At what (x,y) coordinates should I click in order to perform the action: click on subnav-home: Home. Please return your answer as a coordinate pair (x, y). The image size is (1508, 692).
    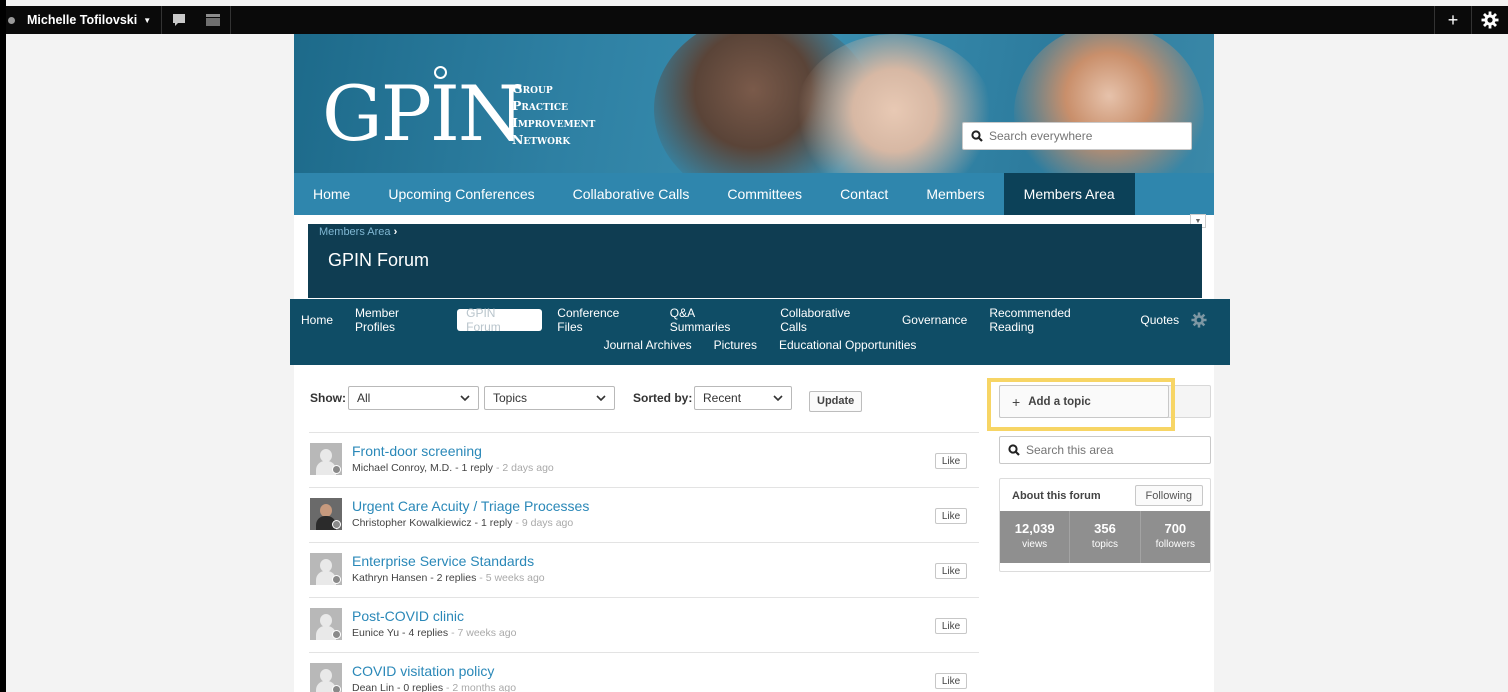
    Looking at the image, I should click on (317, 320).